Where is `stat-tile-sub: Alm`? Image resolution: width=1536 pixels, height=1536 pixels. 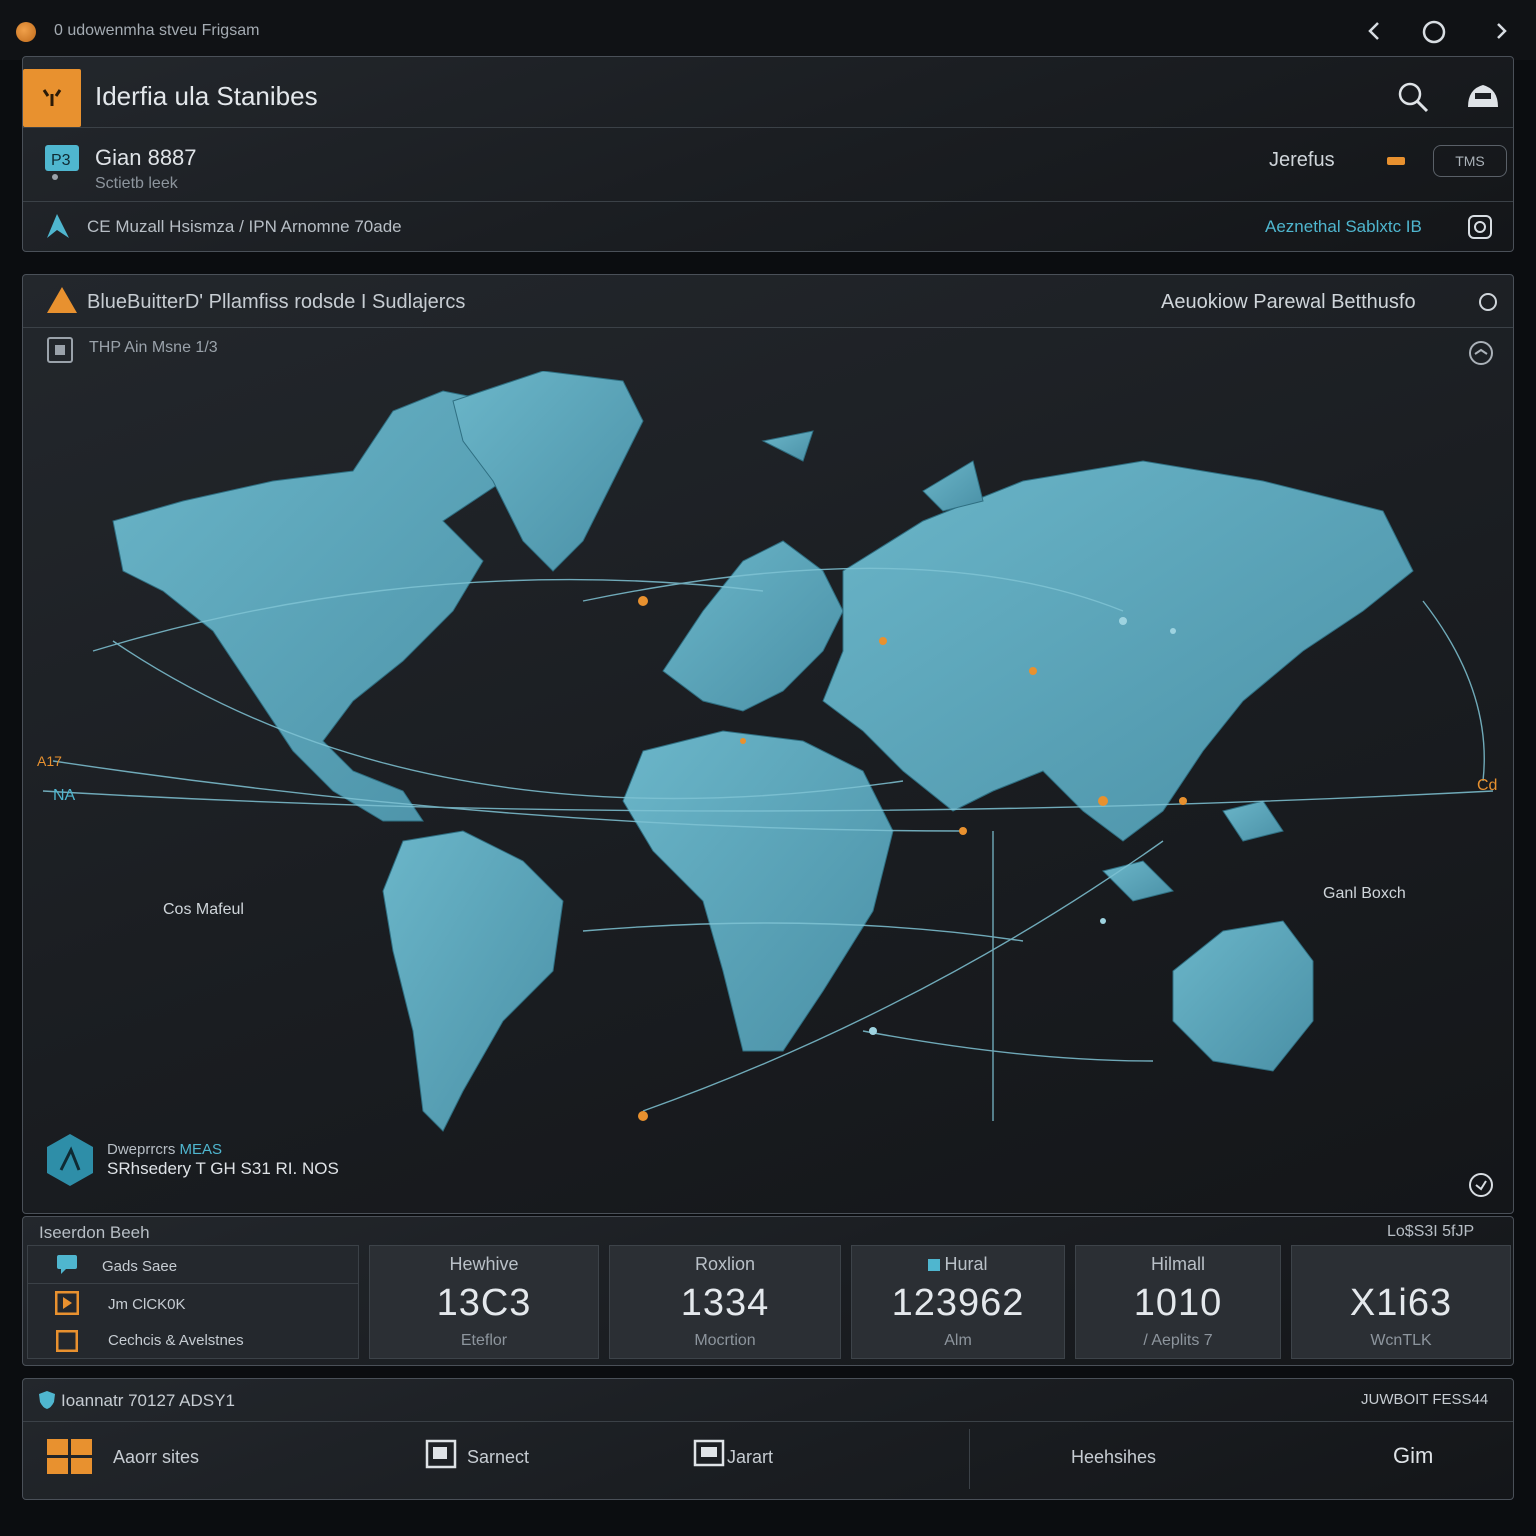
stat-tile-sub: Alm is located at coordinates (958, 1340).